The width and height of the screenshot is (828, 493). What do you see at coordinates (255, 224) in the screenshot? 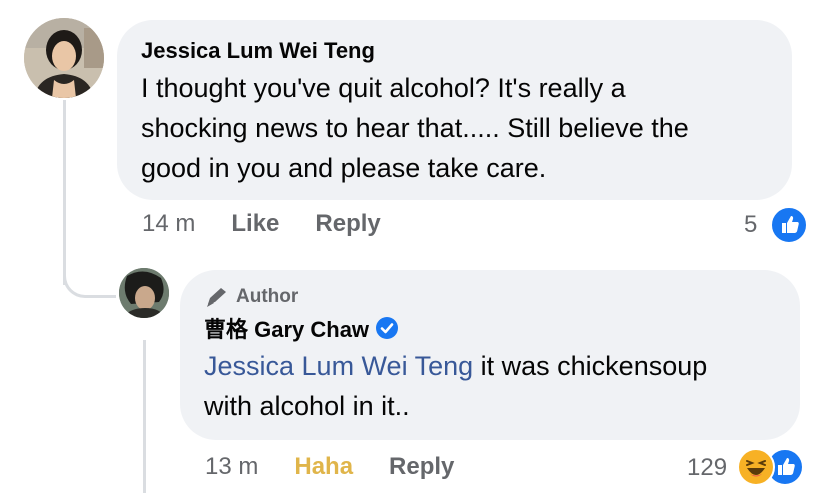
I see `like-button: Like` at bounding box center [255, 224].